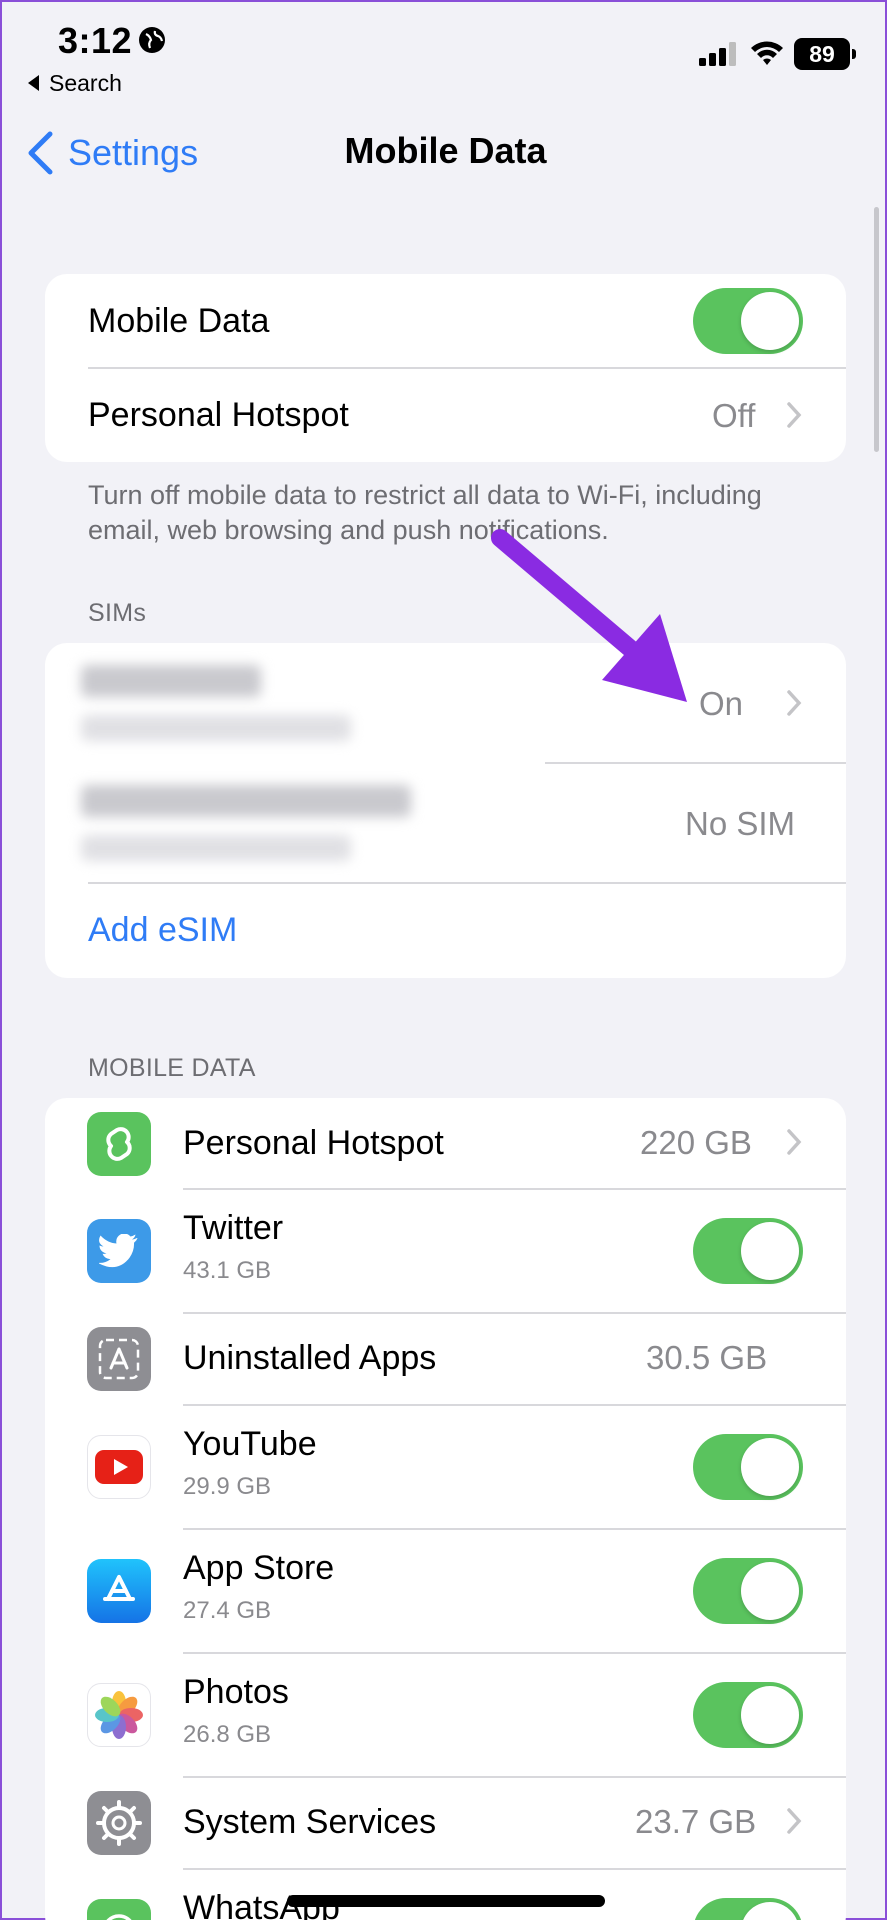 The height and width of the screenshot is (1920, 887). What do you see at coordinates (446, 1901) in the screenshot?
I see `home-indicator` at bounding box center [446, 1901].